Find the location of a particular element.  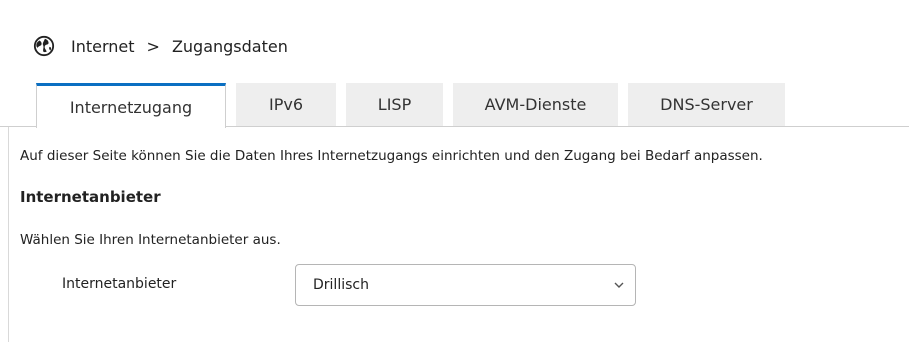

tab-internetzugang: Internetzugang is located at coordinates (131, 105).